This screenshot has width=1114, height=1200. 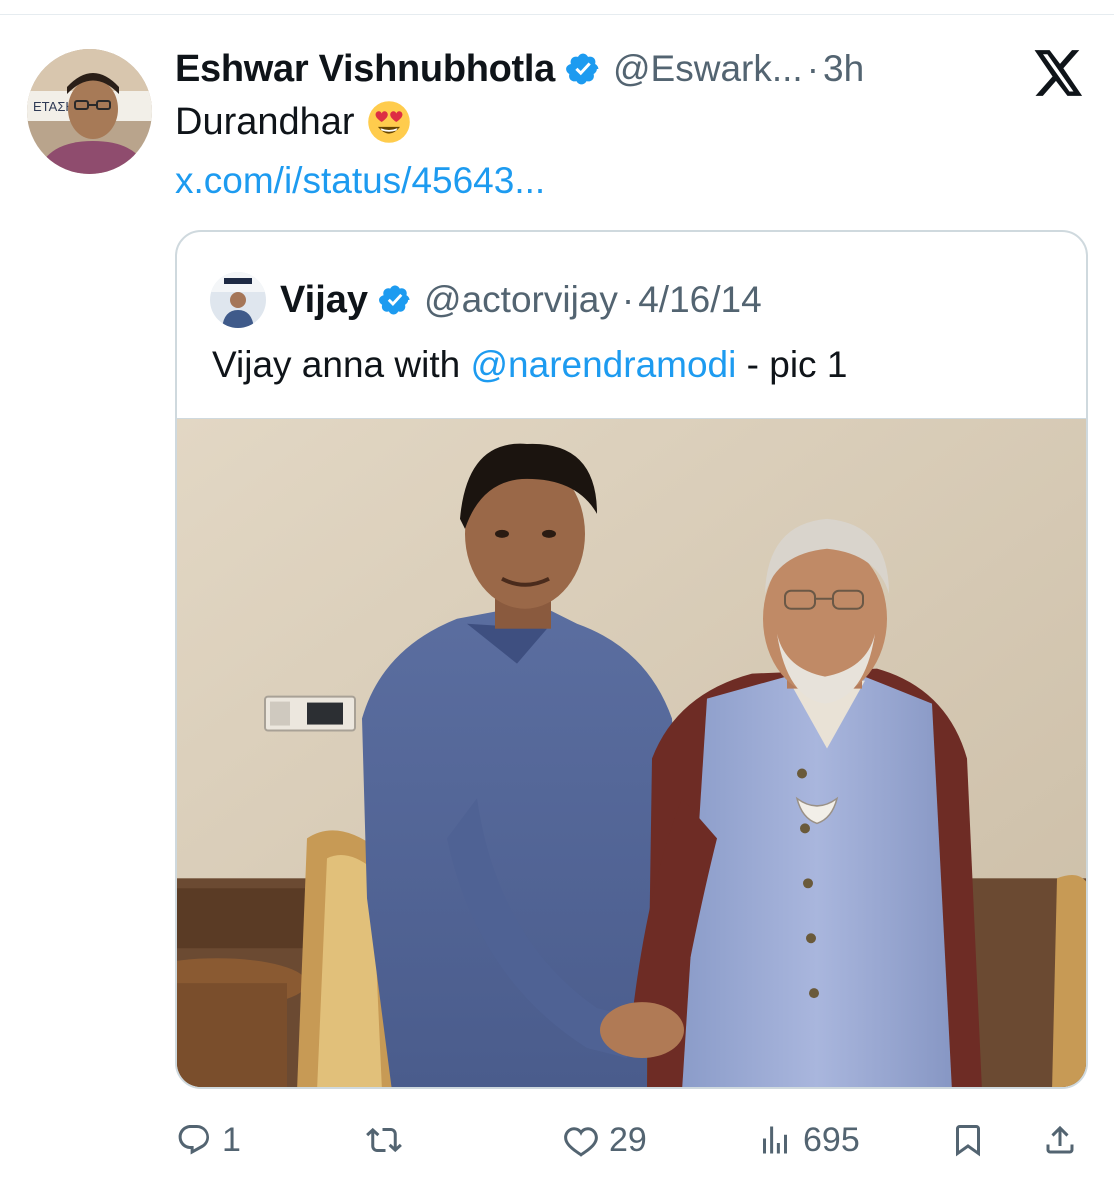 I want to click on tweet-text-content: Durandhar, so click(x=265, y=121).